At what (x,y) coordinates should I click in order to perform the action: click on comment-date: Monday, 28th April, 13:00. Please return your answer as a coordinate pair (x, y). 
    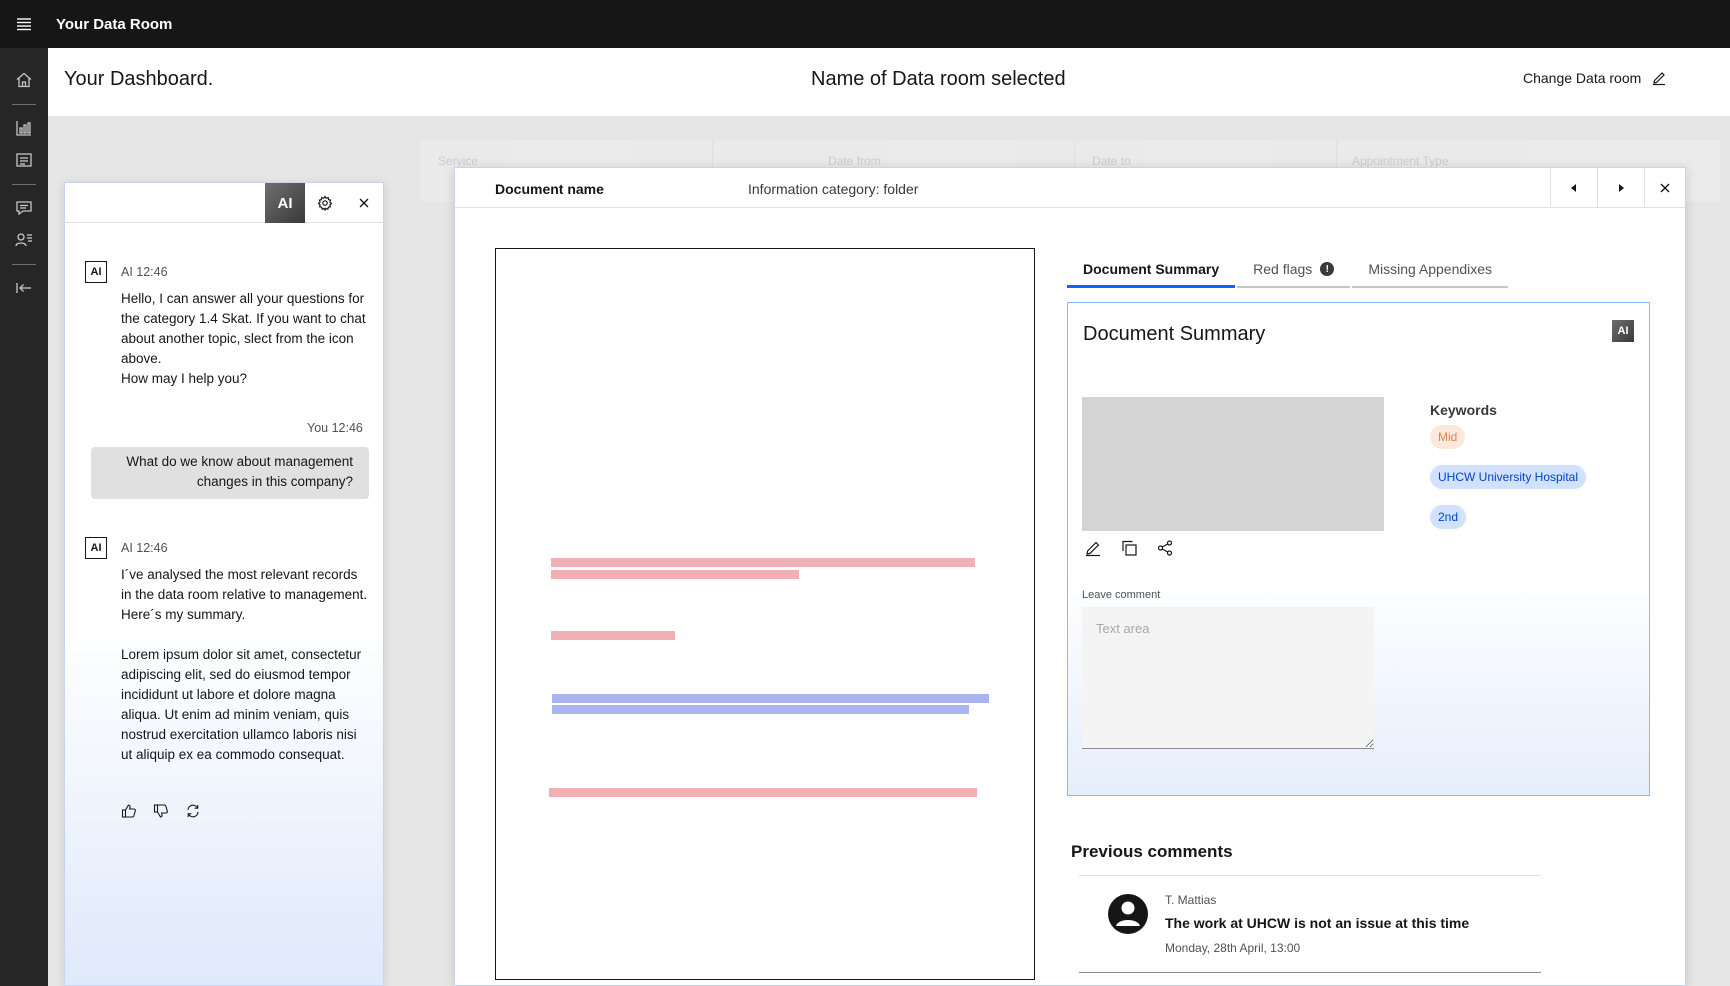
    Looking at the image, I should click on (1233, 948).